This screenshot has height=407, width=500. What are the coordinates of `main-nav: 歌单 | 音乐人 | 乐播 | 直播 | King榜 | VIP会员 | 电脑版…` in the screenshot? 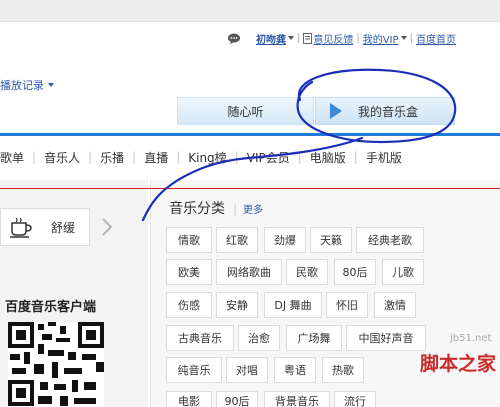 It's located at (205, 157).